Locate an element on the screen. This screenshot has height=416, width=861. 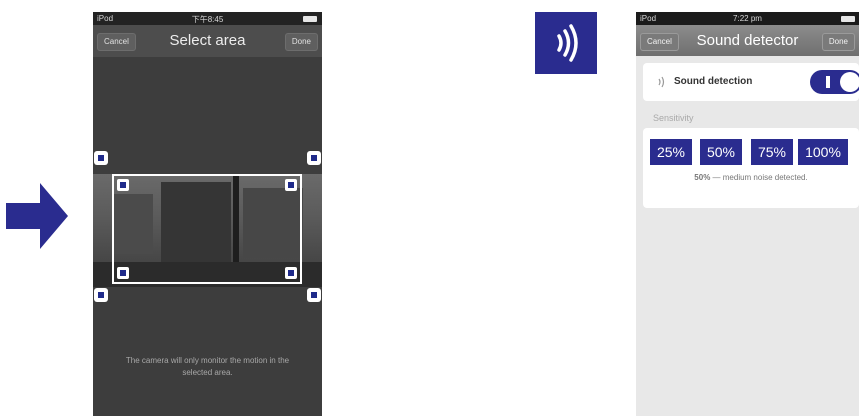
clock: 下午8:45 is located at coordinates (207, 19).